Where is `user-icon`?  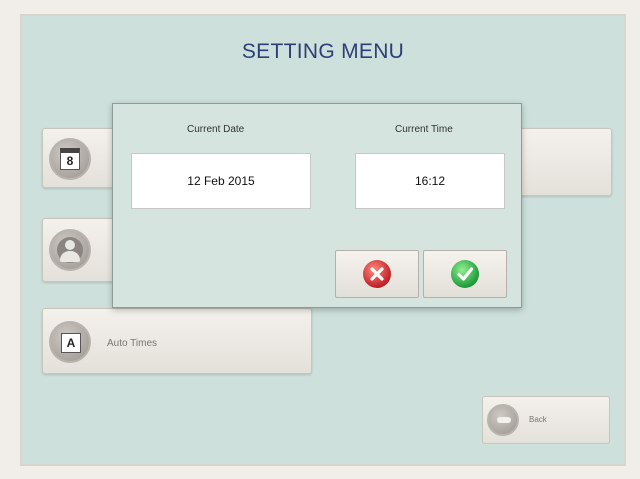
user-icon is located at coordinates (70, 250).